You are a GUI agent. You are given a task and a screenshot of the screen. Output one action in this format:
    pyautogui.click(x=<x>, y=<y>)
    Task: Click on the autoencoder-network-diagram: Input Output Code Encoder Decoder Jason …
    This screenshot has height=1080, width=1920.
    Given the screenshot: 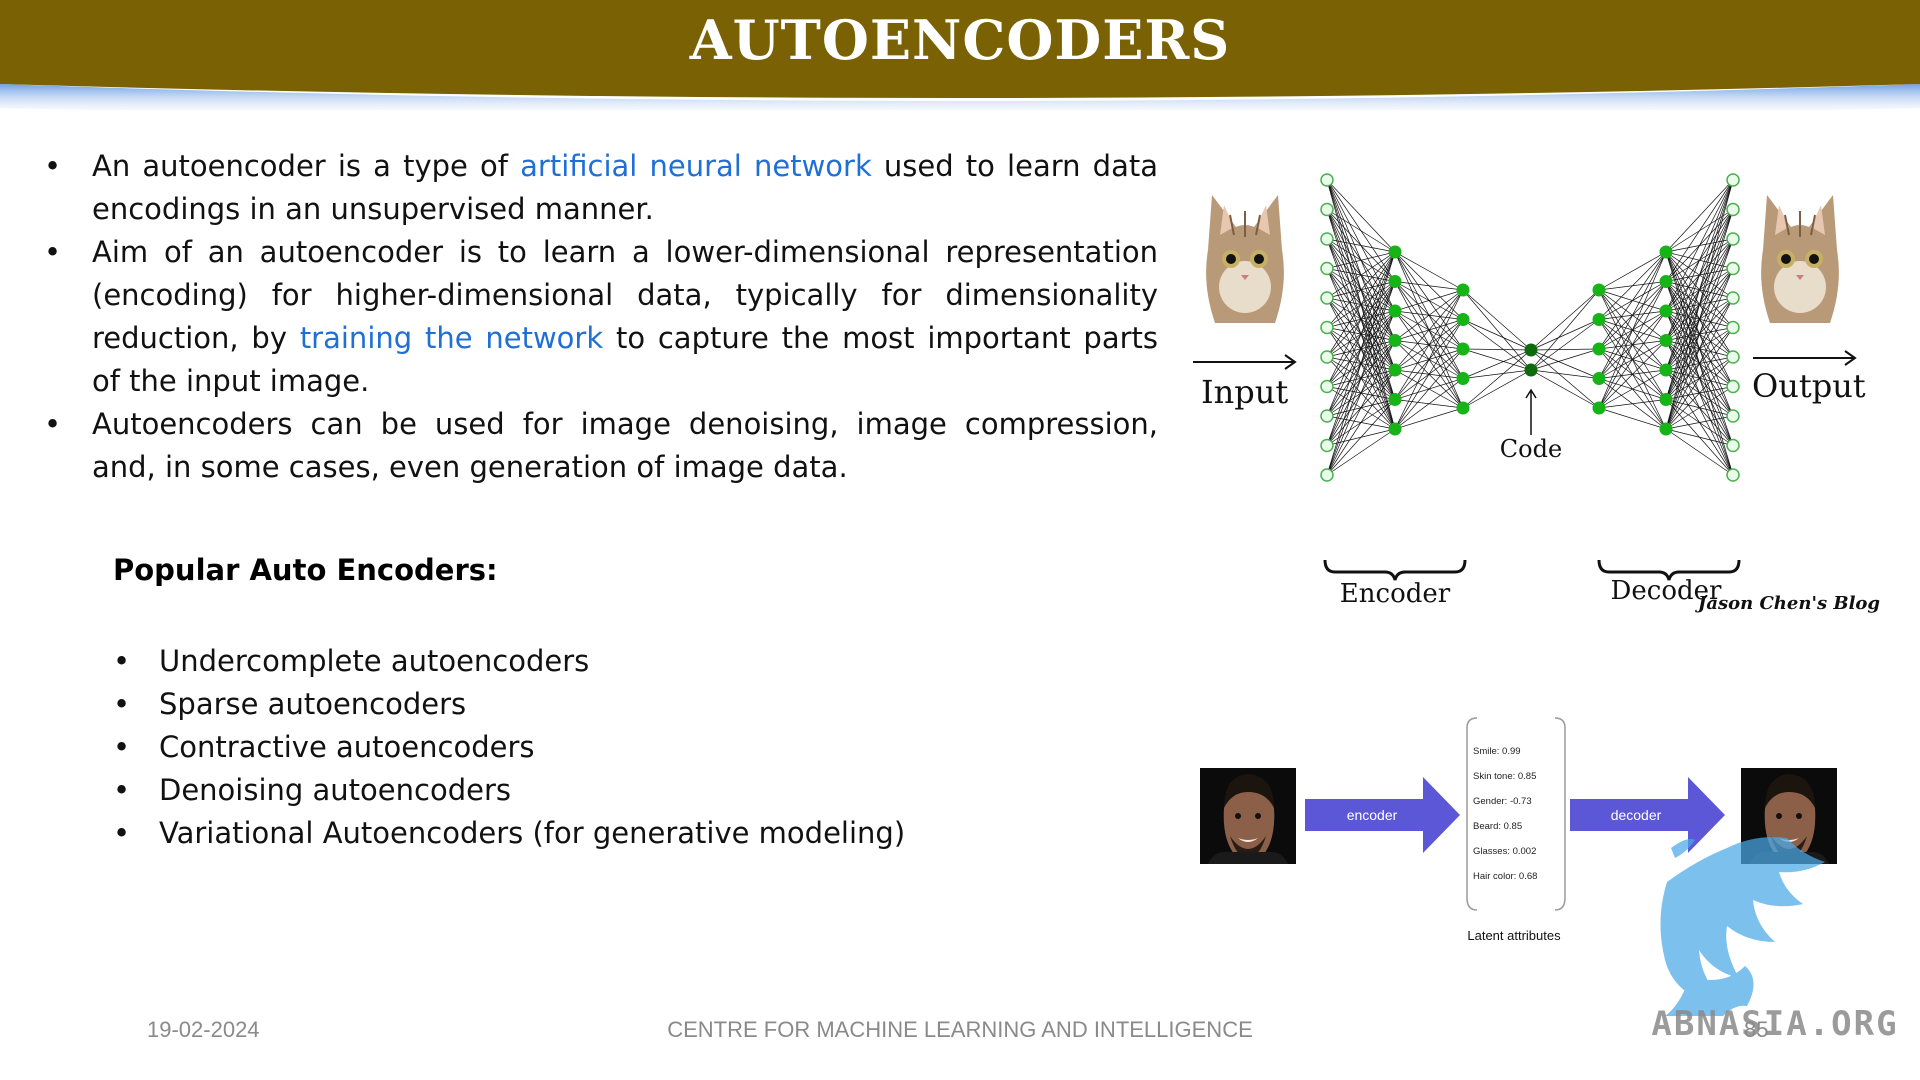 What is the action you would take?
    pyautogui.click(x=1536, y=393)
    